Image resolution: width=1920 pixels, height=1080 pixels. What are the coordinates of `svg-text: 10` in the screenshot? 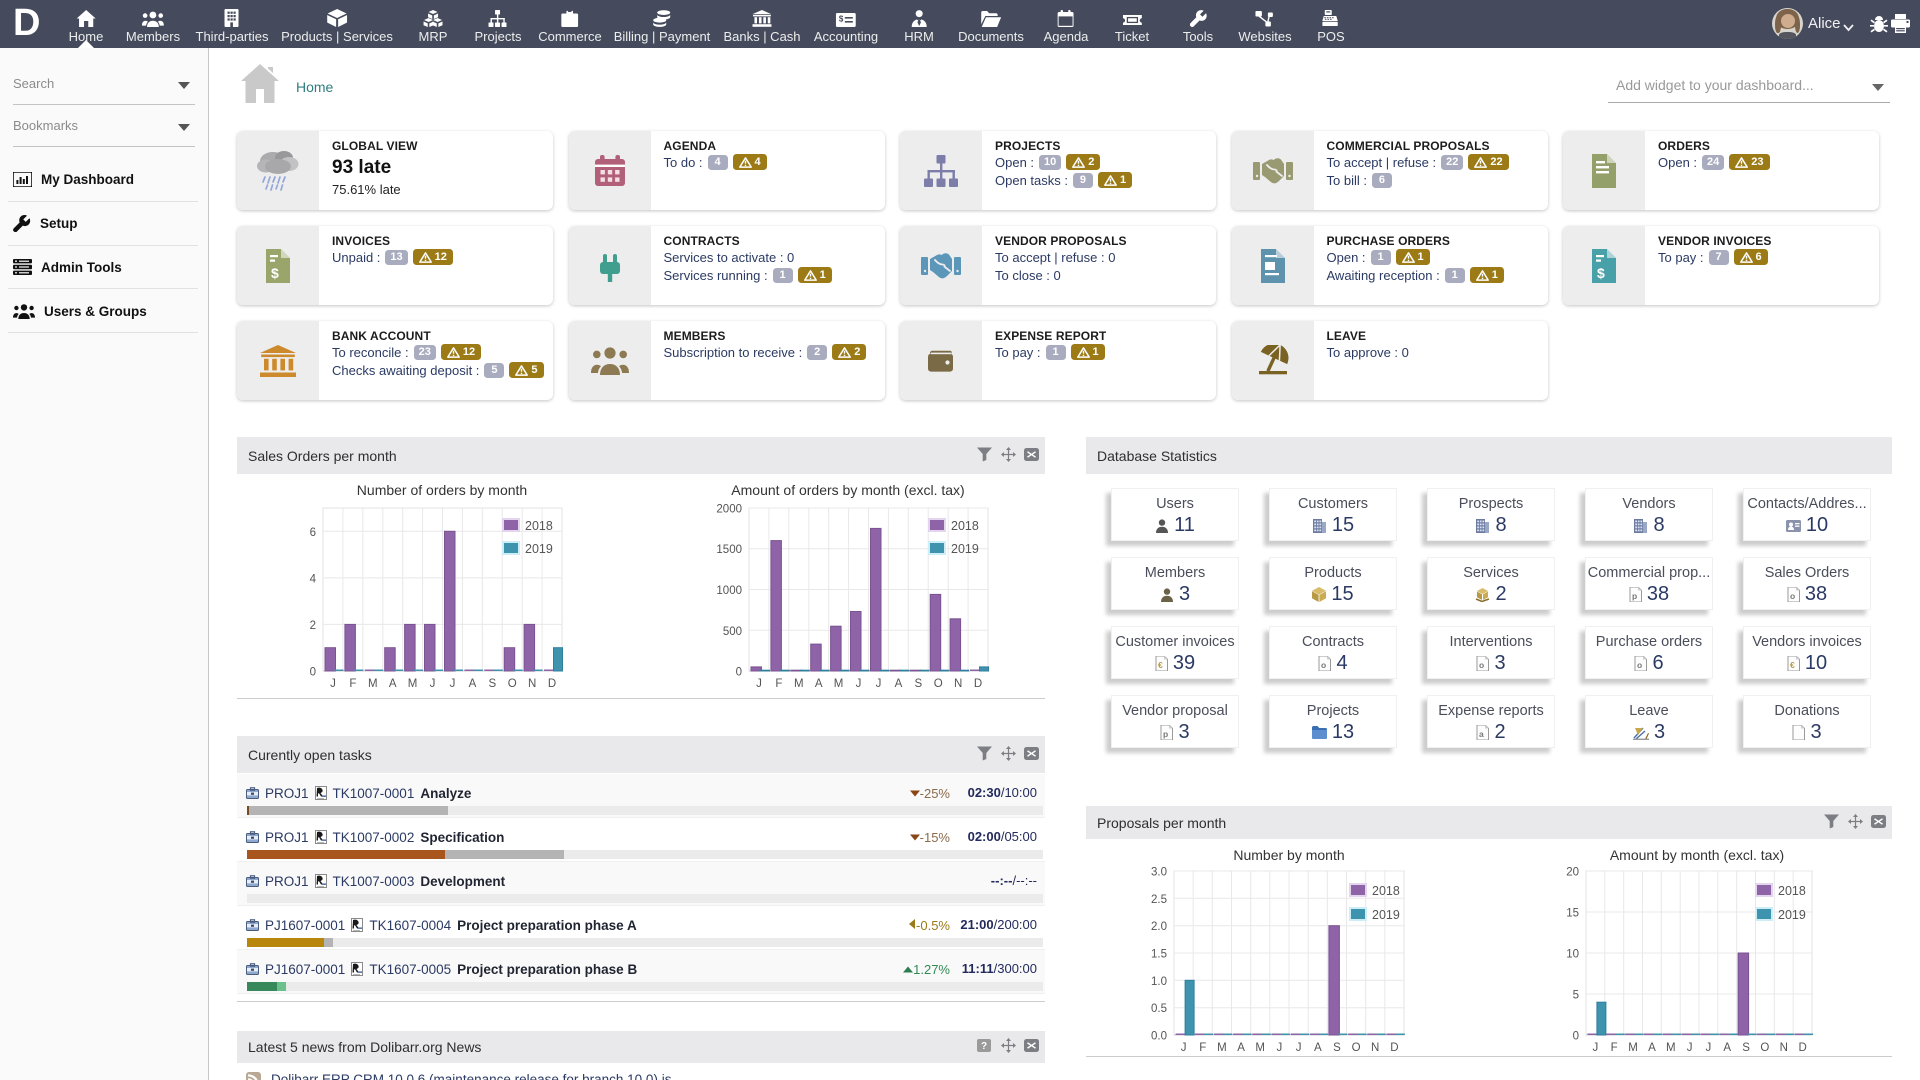 It's located at (1572, 955).